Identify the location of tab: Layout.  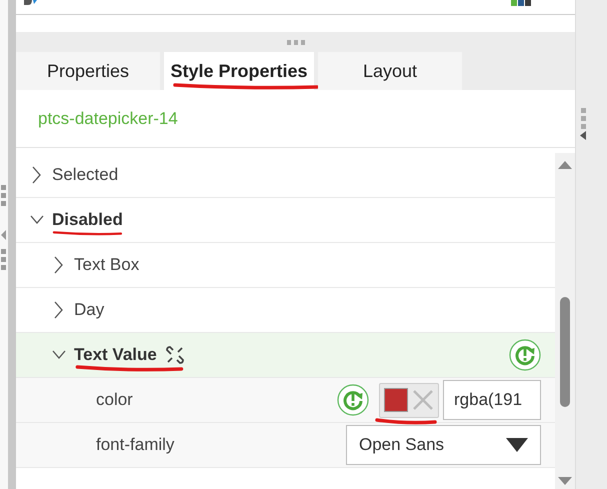
(390, 71).